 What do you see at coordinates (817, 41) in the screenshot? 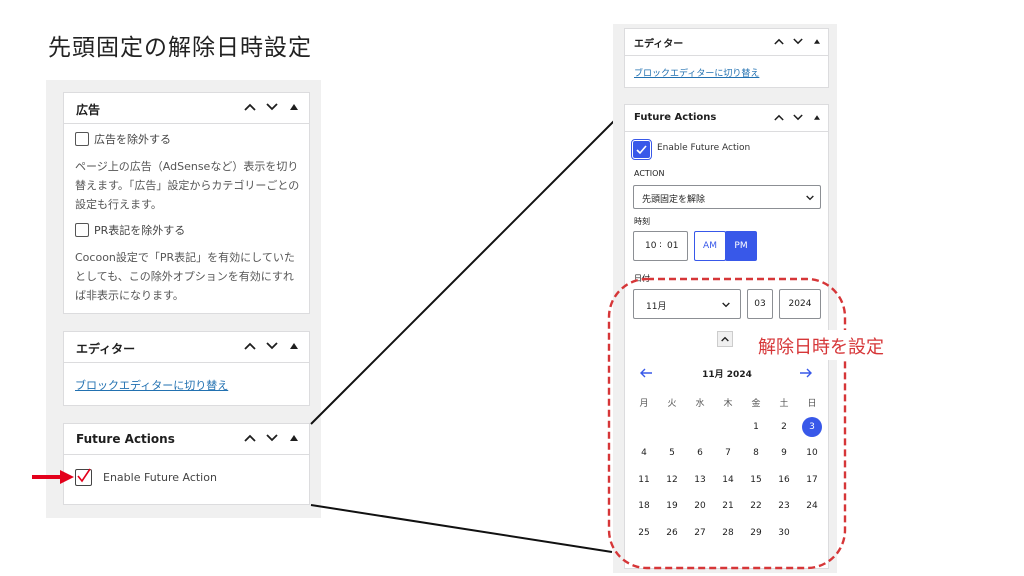
I see `collapse-triangle-icon` at bounding box center [817, 41].